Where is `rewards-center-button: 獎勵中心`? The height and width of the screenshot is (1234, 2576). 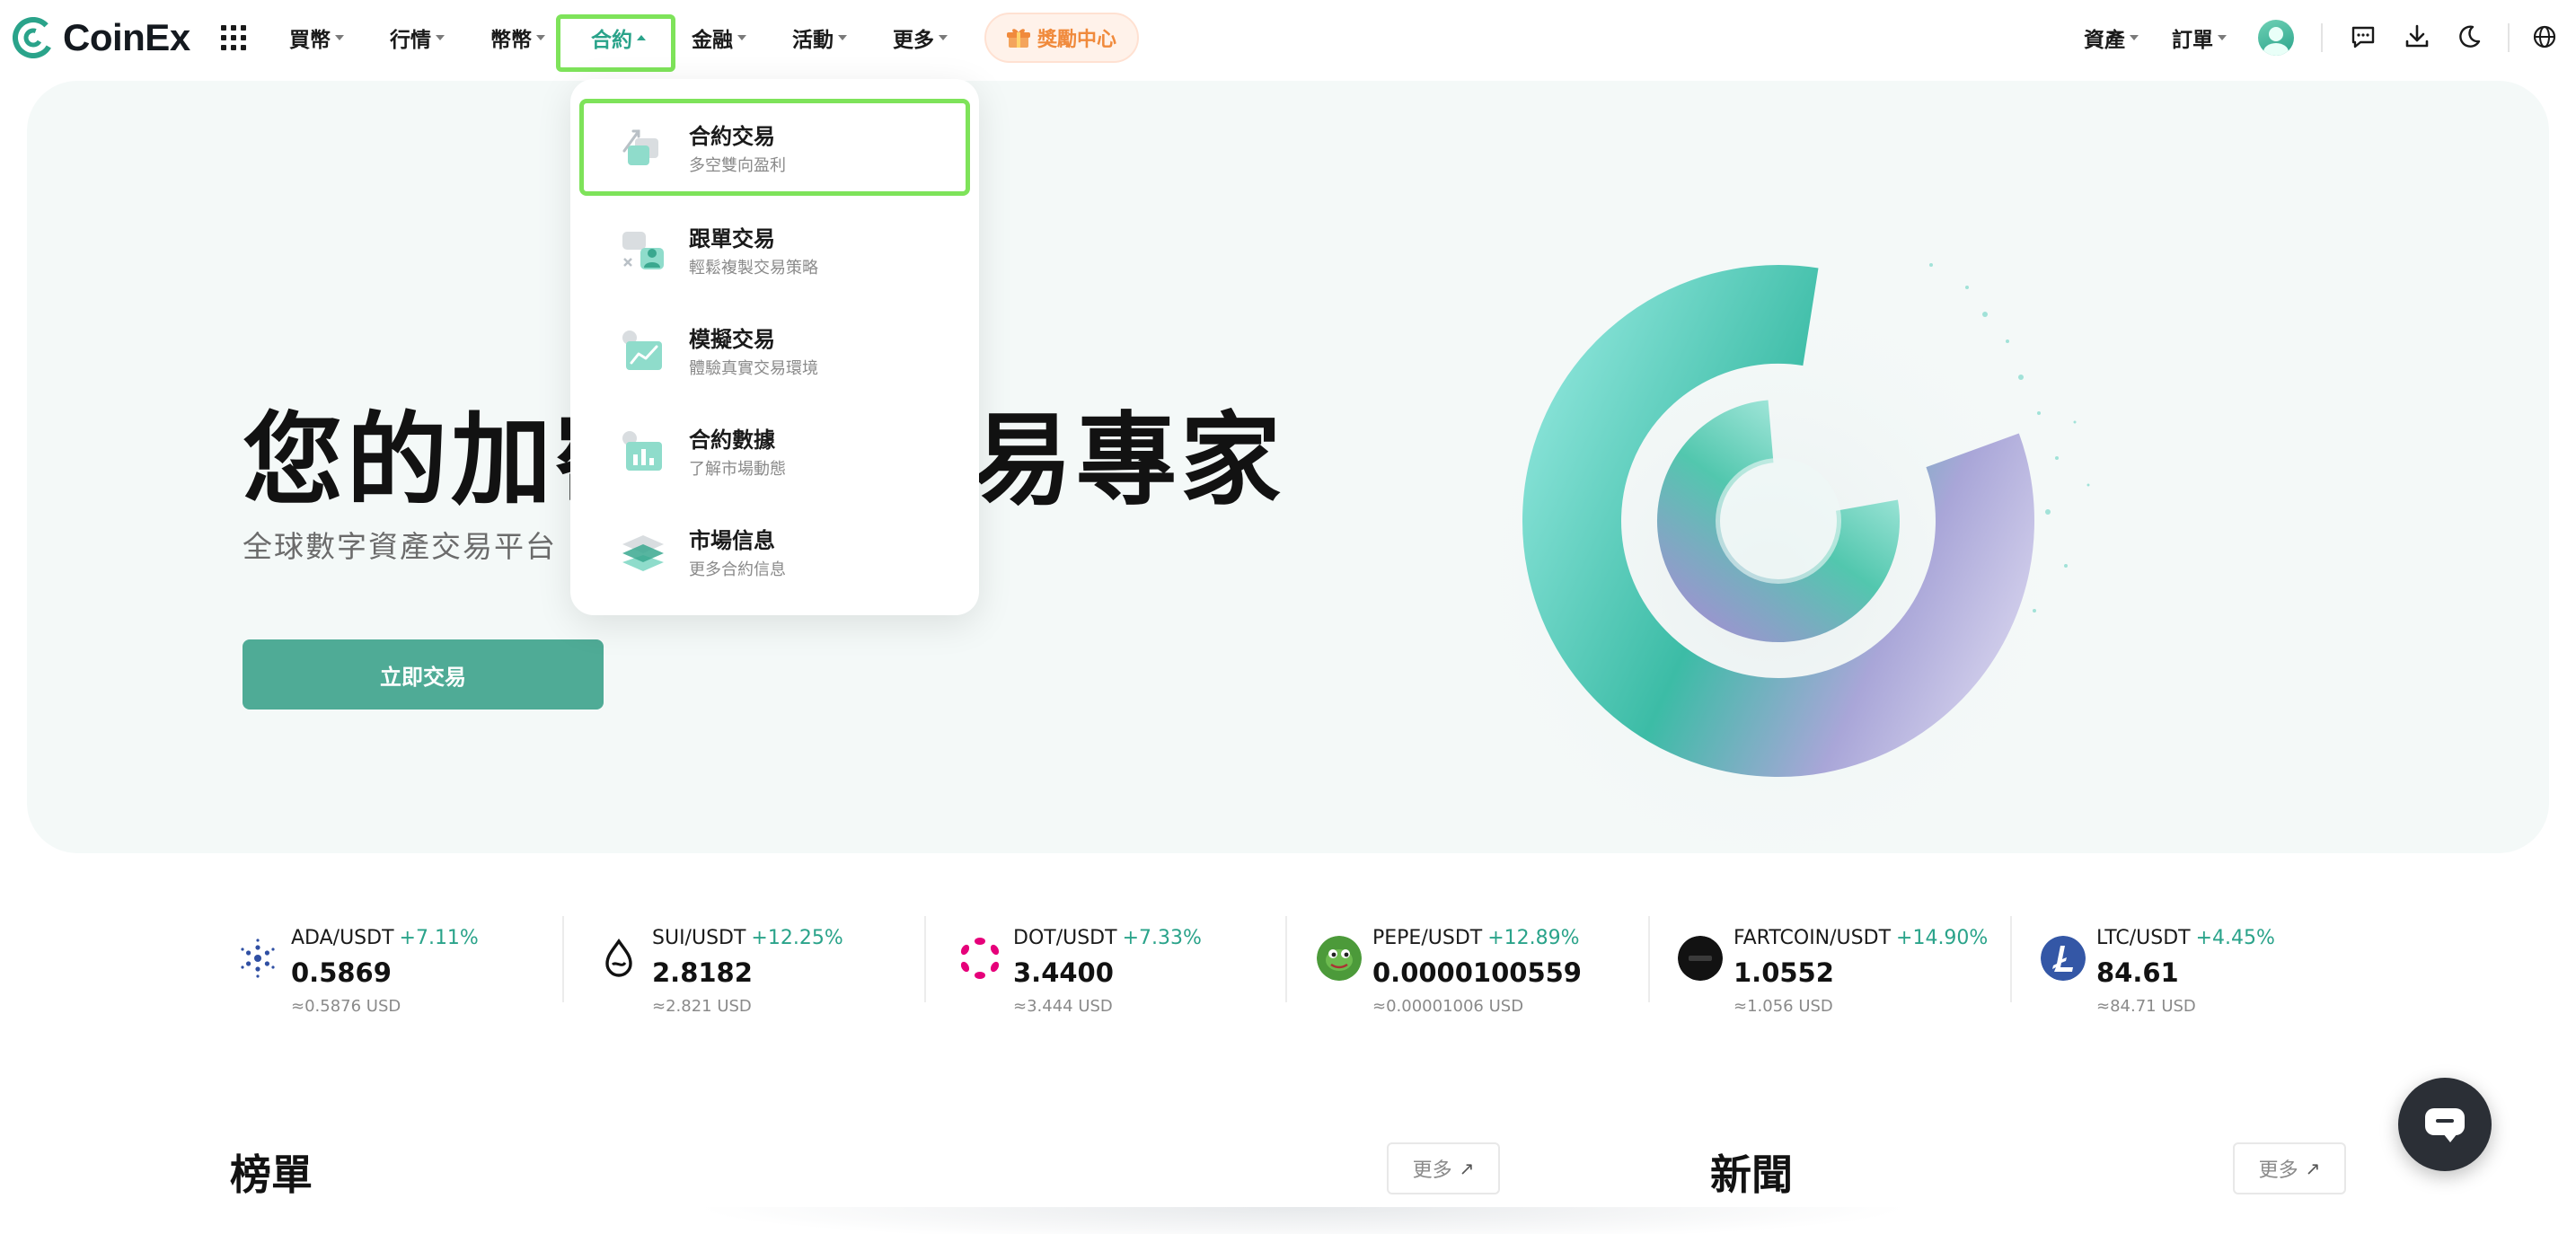
rewards-center-button: 獎勵中心 is located at coordinates (1061, 38).